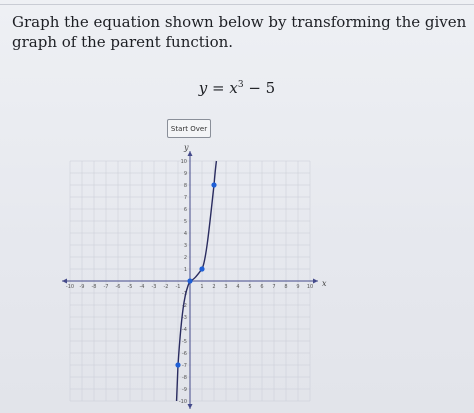 Image resolution: width=474 pixels, height=413 pixels. What do you see at coordinates (261, 287) in the screenshot?
I see `x-tick-label: 6` at bounding box center [261, 287].